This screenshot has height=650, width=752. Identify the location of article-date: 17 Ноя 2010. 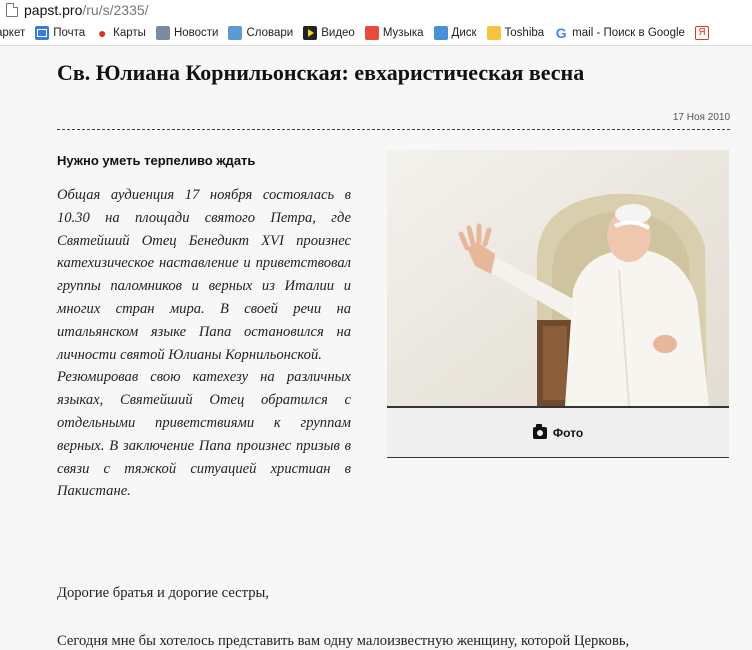
(701, 117).